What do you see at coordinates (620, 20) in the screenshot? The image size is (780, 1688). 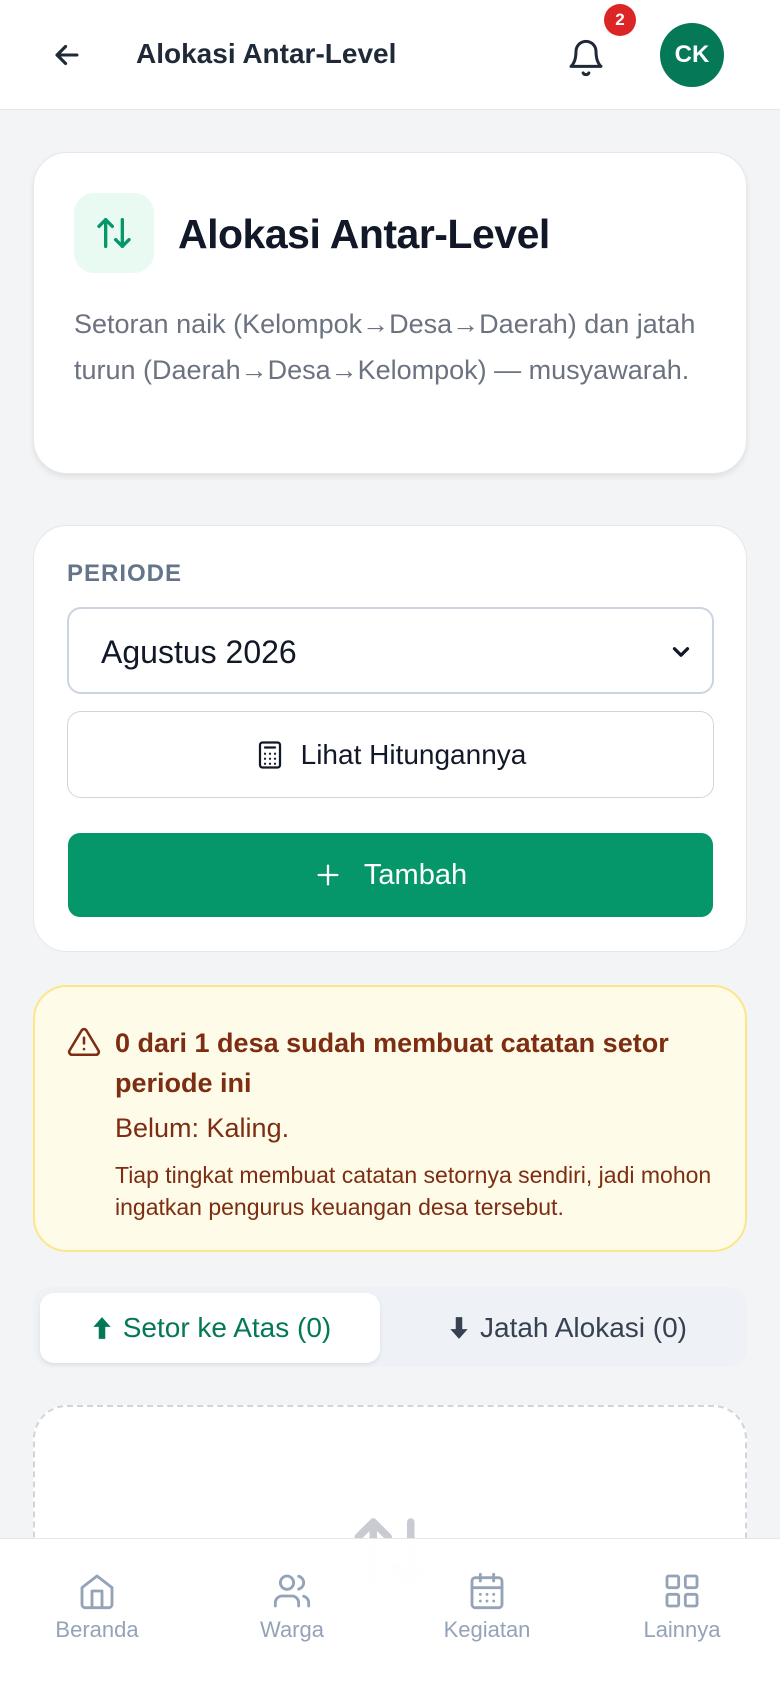 I see `notification-badge: 2` at bounding box center [620, 20].